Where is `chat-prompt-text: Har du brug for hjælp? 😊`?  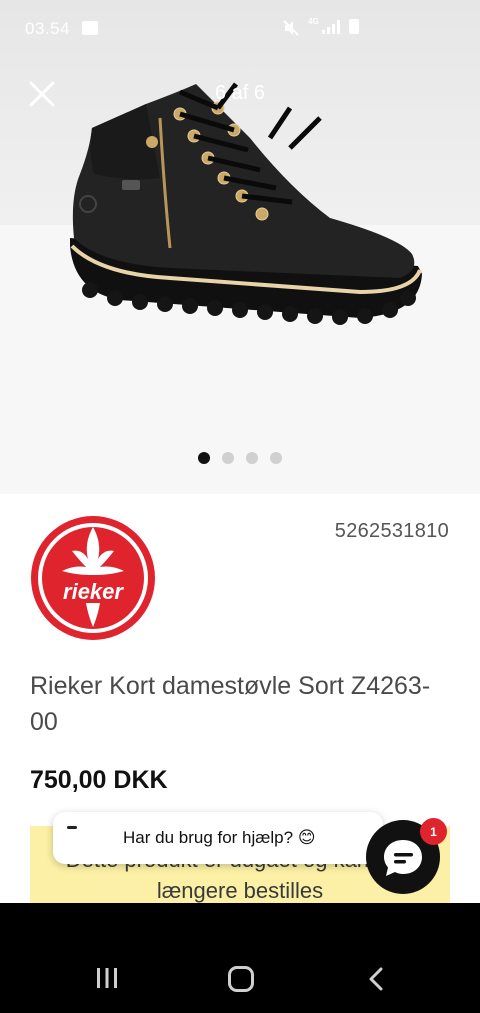
chat-prompt-text: Har du brug for hjælp? 😊 is located at coordinates (219, 837).